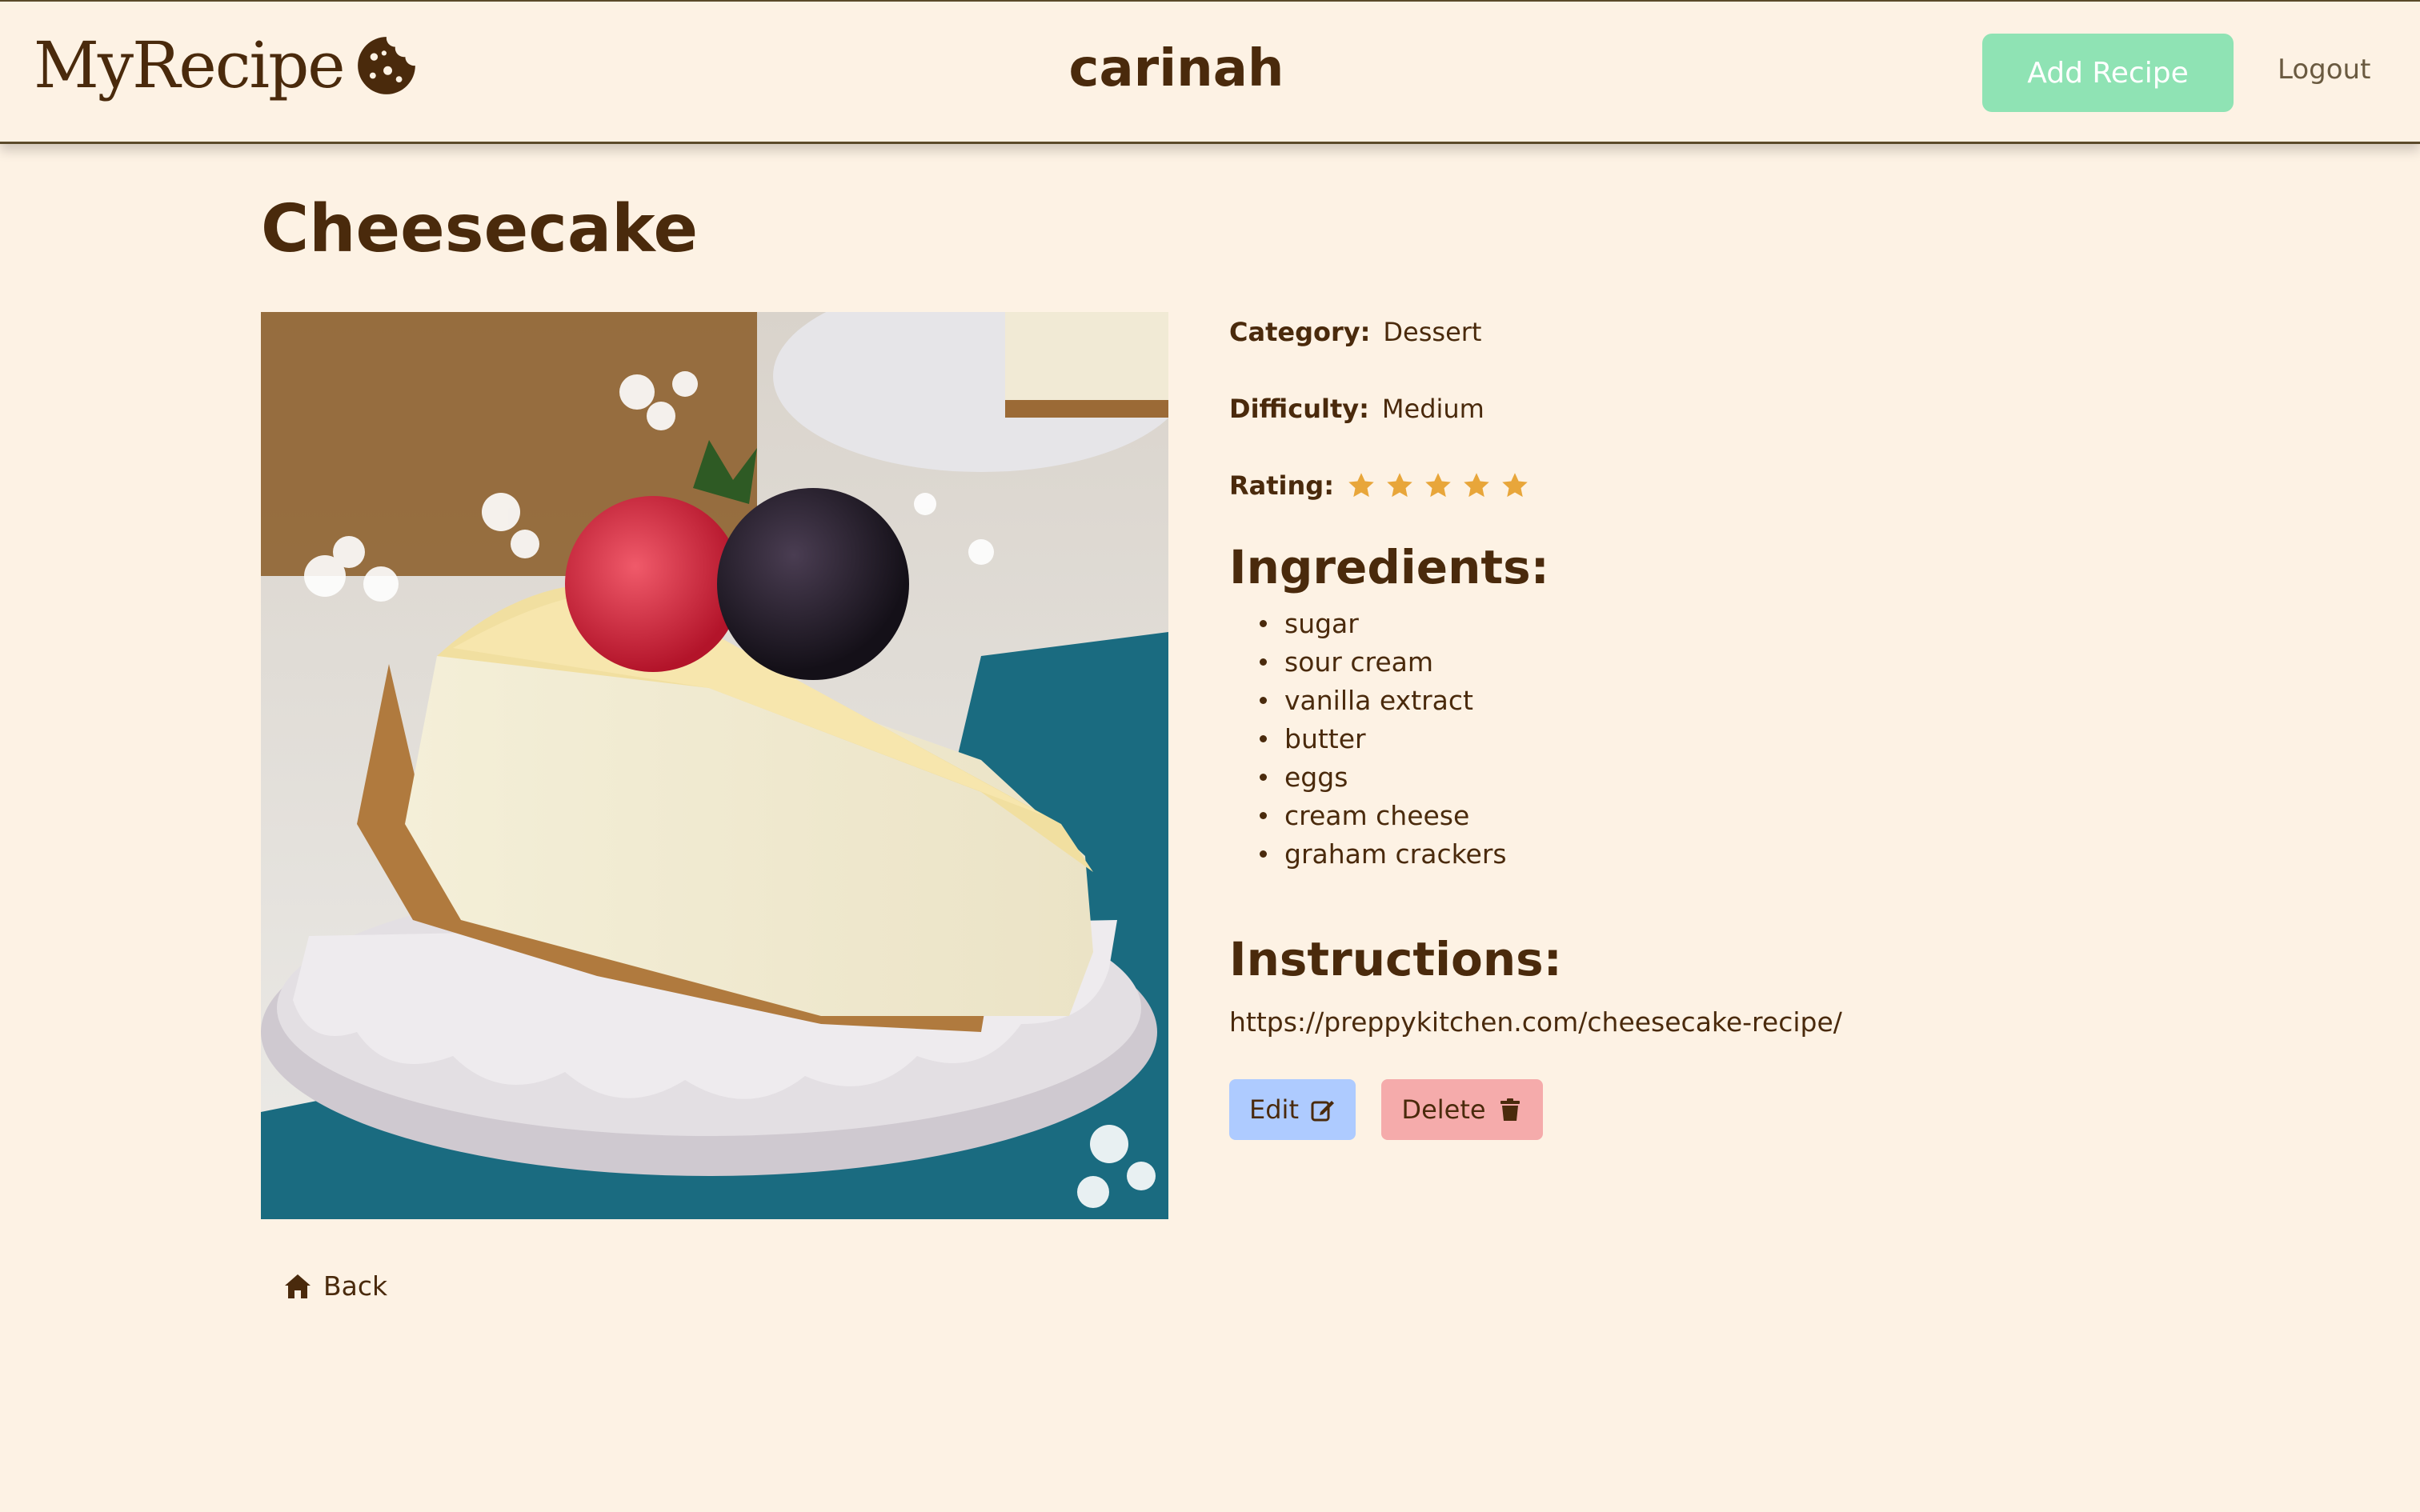 Image resolution: width=2420 pixels, height=1512 pixels. Describe the element at coordinates (1725, 777) in the screenshot. I see `ingredient-item: eggs` at that location.